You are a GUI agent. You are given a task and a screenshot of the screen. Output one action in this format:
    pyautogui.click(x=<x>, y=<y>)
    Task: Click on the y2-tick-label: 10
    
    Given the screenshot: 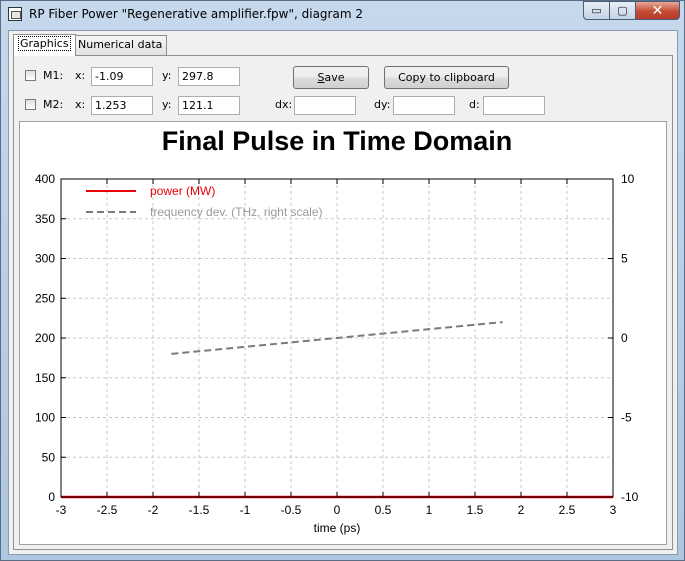 What is the action you would take?
    pyautogui.click(x=628, y=179)
    